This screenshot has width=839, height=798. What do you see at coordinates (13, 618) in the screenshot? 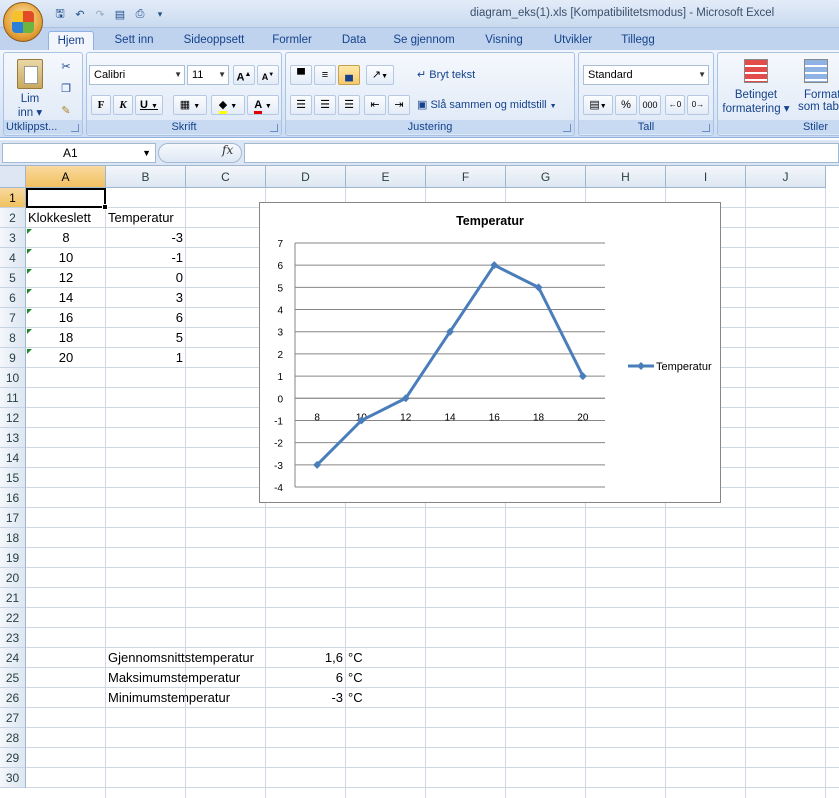
I see `row-header-22: 22` at bounding box center [13, 618].